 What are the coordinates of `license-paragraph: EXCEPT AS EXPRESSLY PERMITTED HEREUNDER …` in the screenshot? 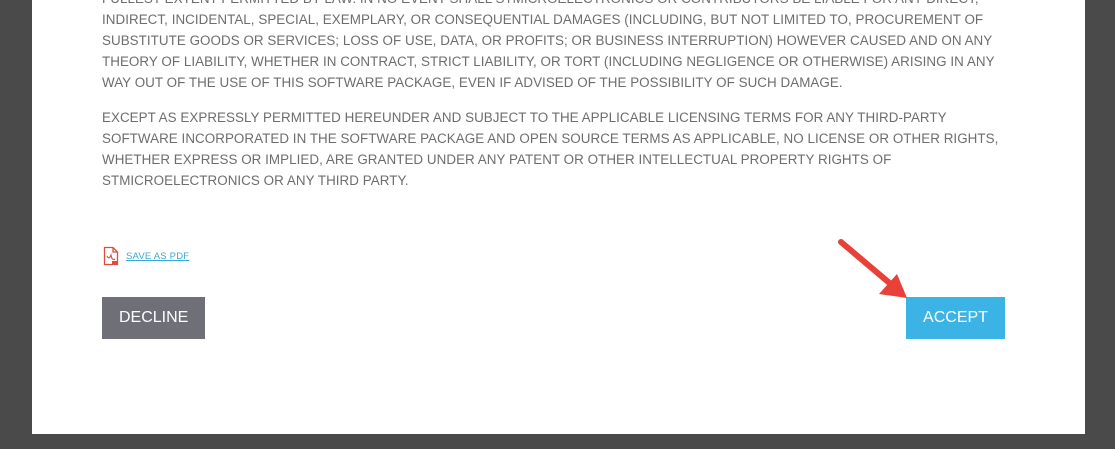 It's located at (550, 149).